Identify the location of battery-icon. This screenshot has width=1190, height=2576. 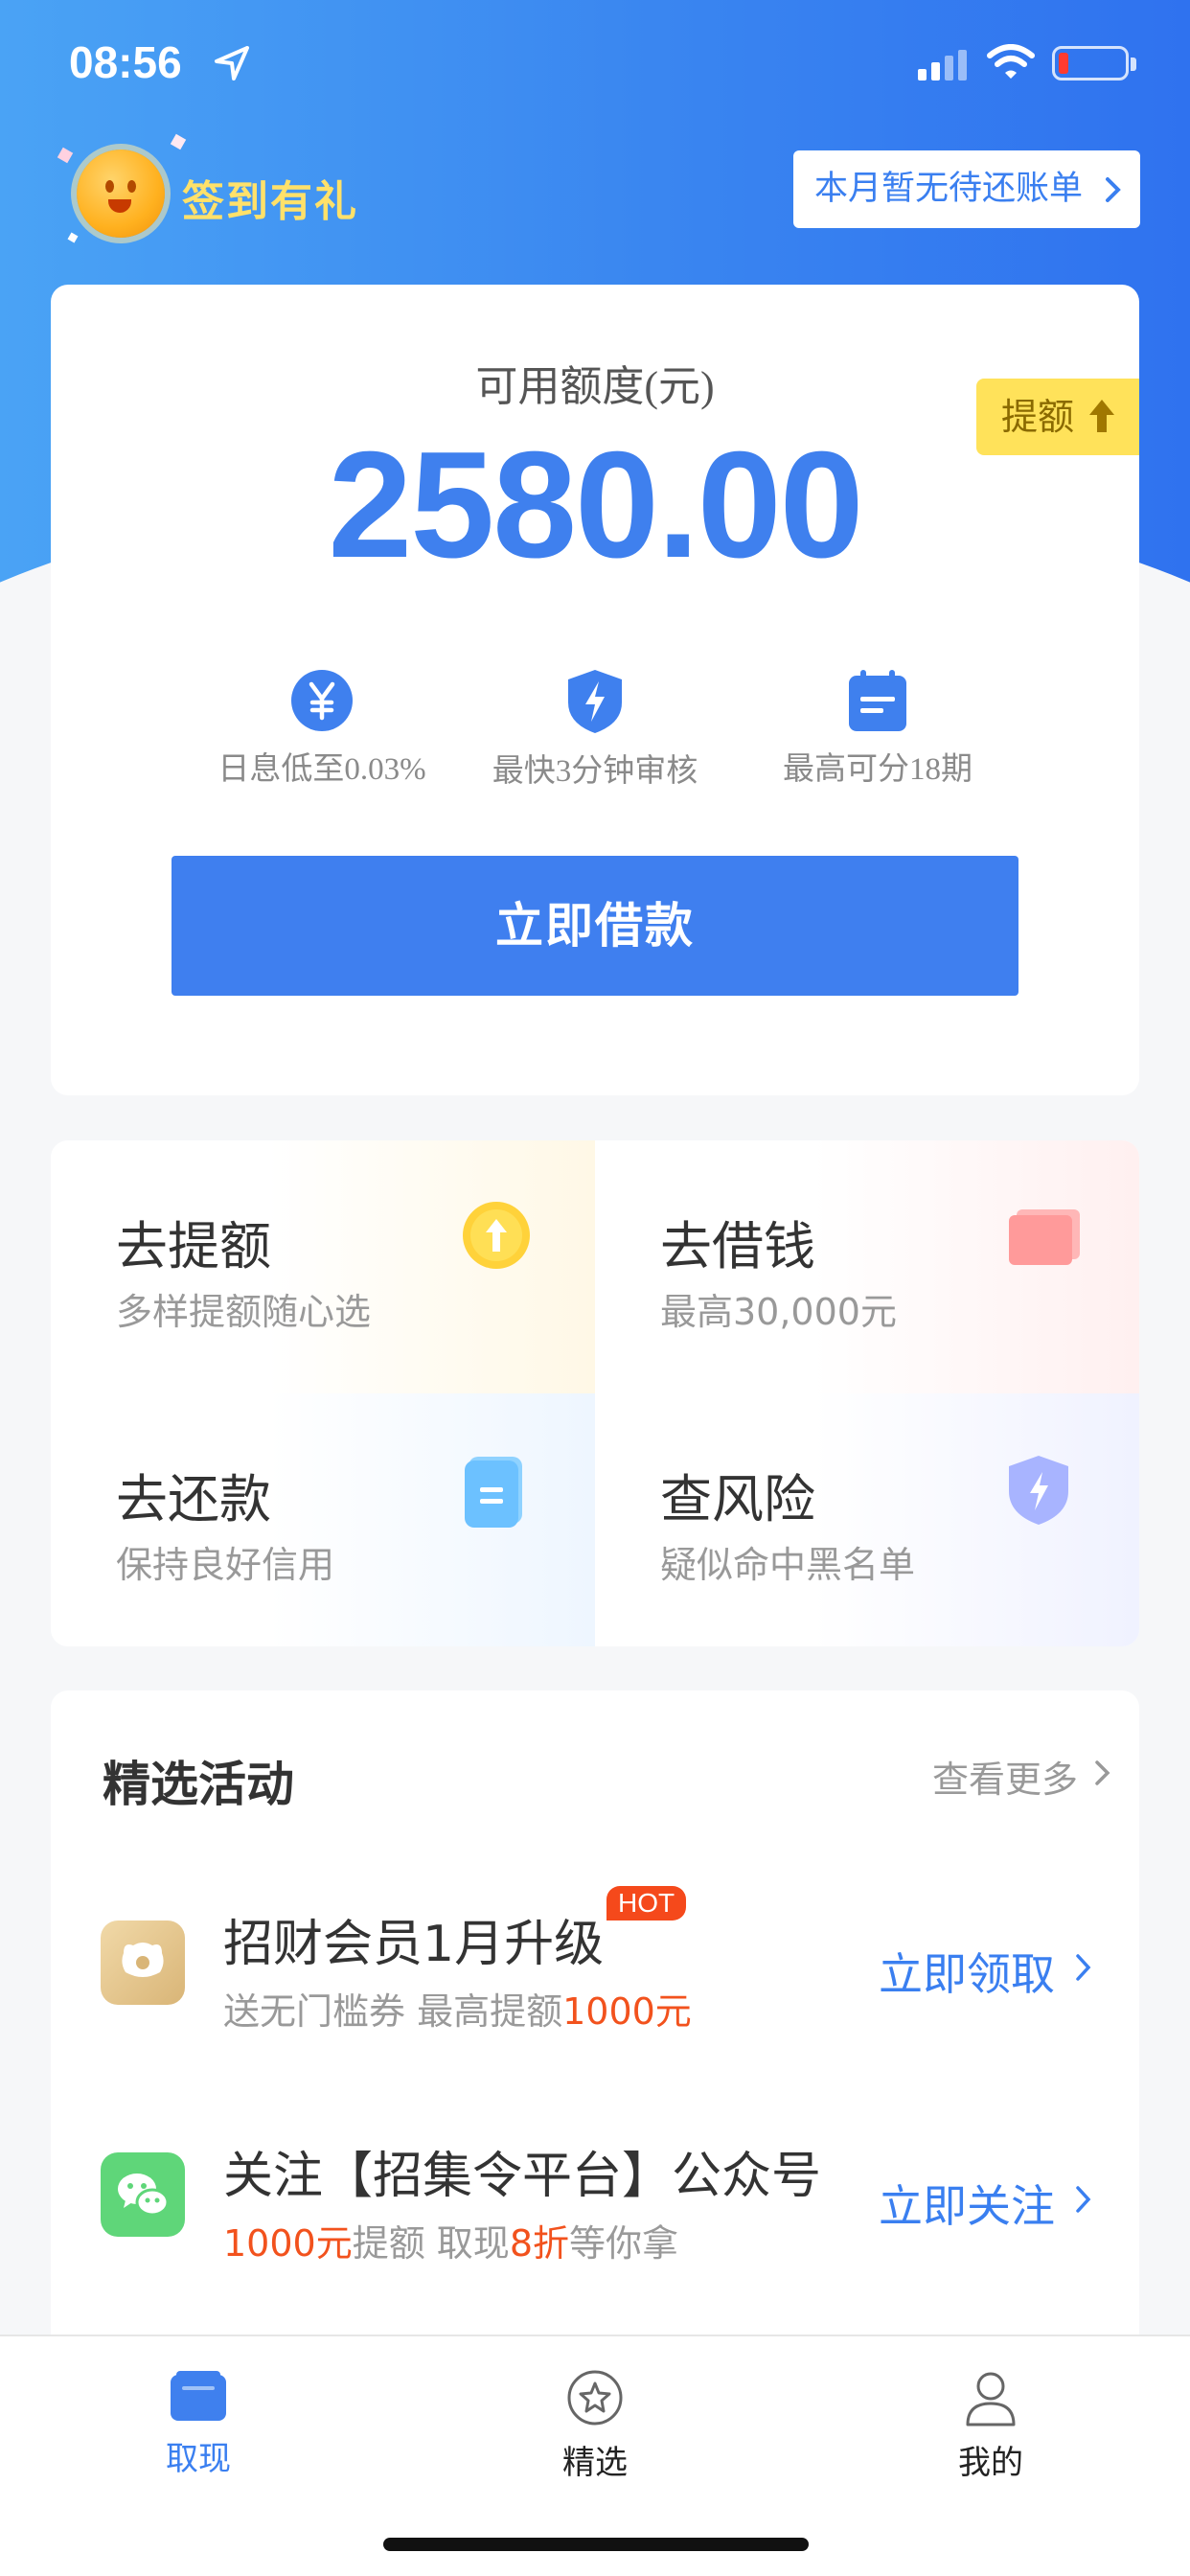
(1094, 63).